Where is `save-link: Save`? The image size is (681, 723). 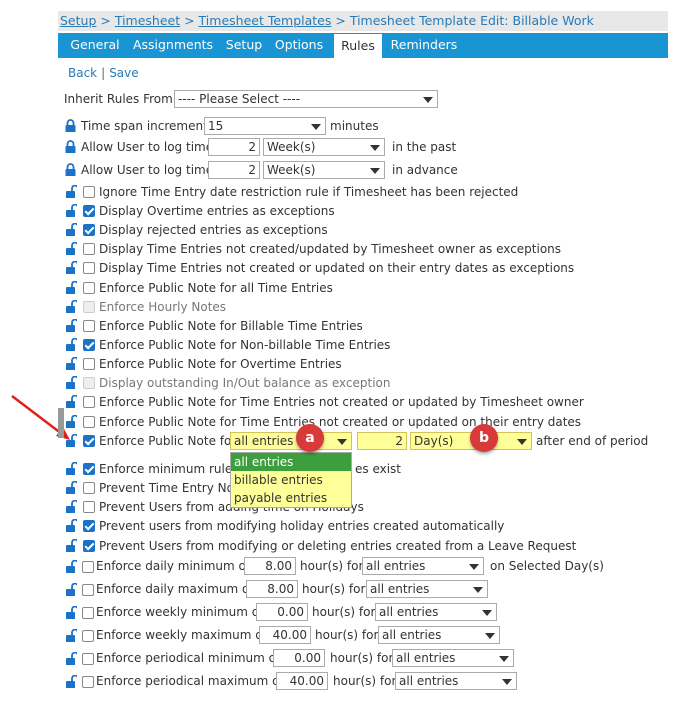 save-link: Save is located at coordinates (123, 73).